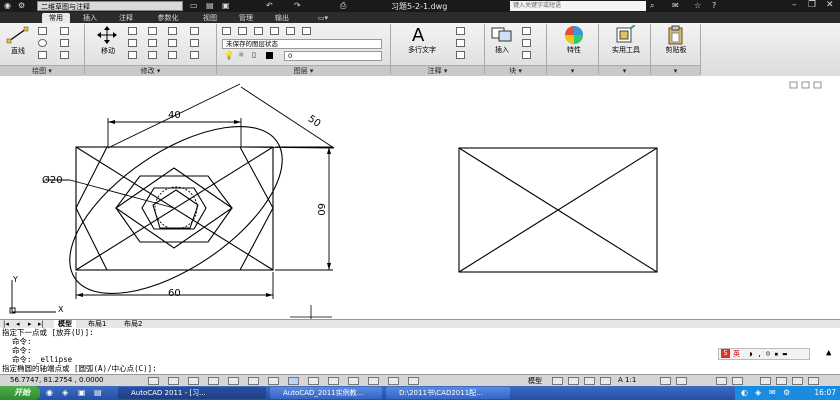 Image resolution: width=840 pixels, height=400 pixels. Describe the element at coordinates (194, 43) in the screenshot. I see `offset-icon` at that location.